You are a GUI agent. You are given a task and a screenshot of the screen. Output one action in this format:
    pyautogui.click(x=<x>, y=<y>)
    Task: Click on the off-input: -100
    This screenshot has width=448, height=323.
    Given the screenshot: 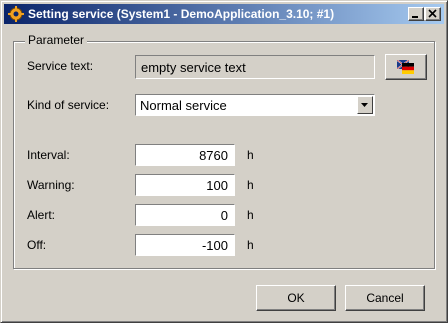 What is the action you would take?
    pyautogui.click(x=185, y=245)
    